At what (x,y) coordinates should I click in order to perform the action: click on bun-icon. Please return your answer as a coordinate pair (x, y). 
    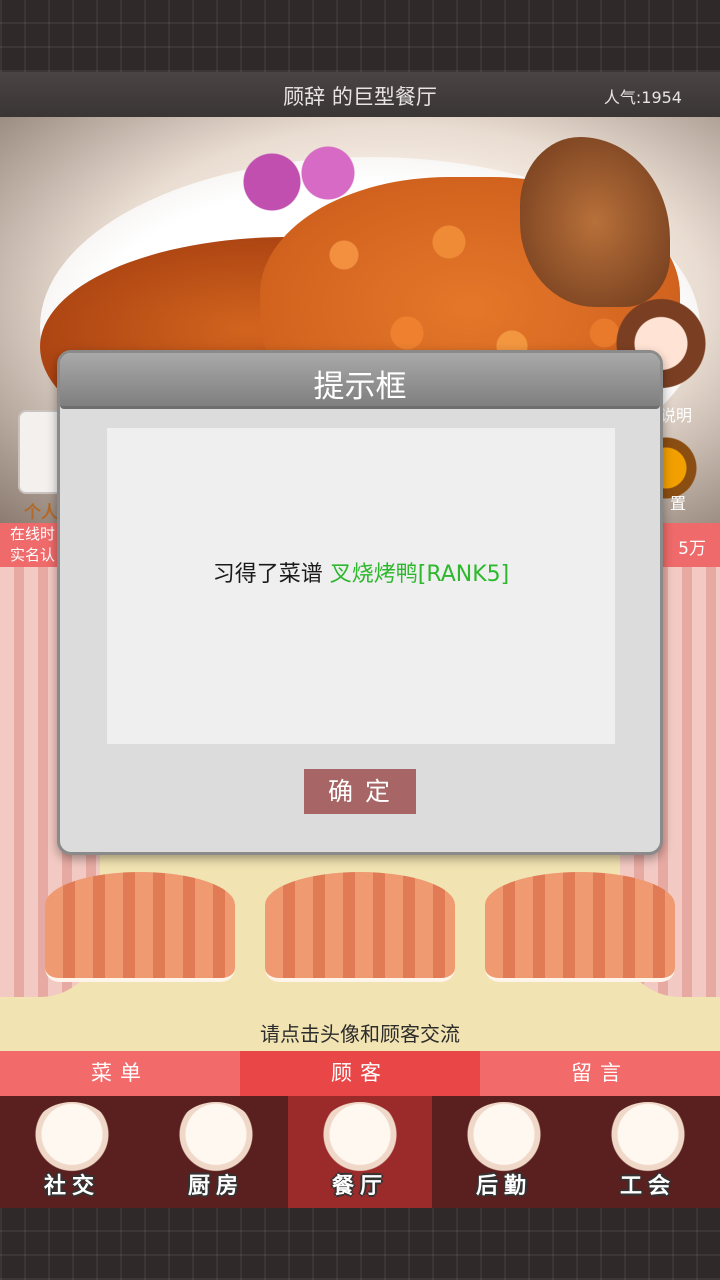
    Looking at the image, I should click on (216, 1138).